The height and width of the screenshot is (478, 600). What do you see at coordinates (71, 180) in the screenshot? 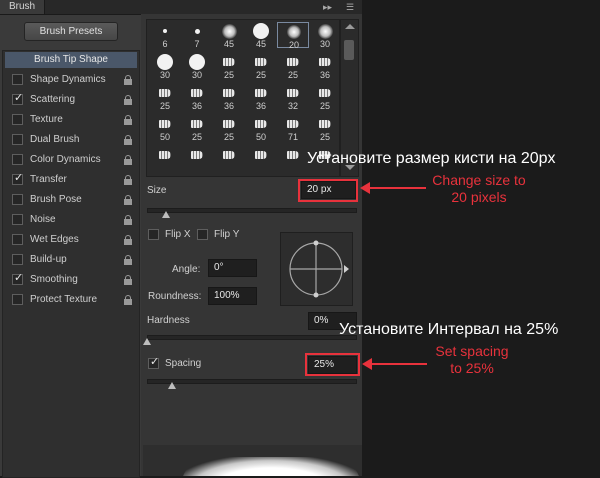
I see `option-transfer: ✓ Transfer` at bounding box center [71, 180].